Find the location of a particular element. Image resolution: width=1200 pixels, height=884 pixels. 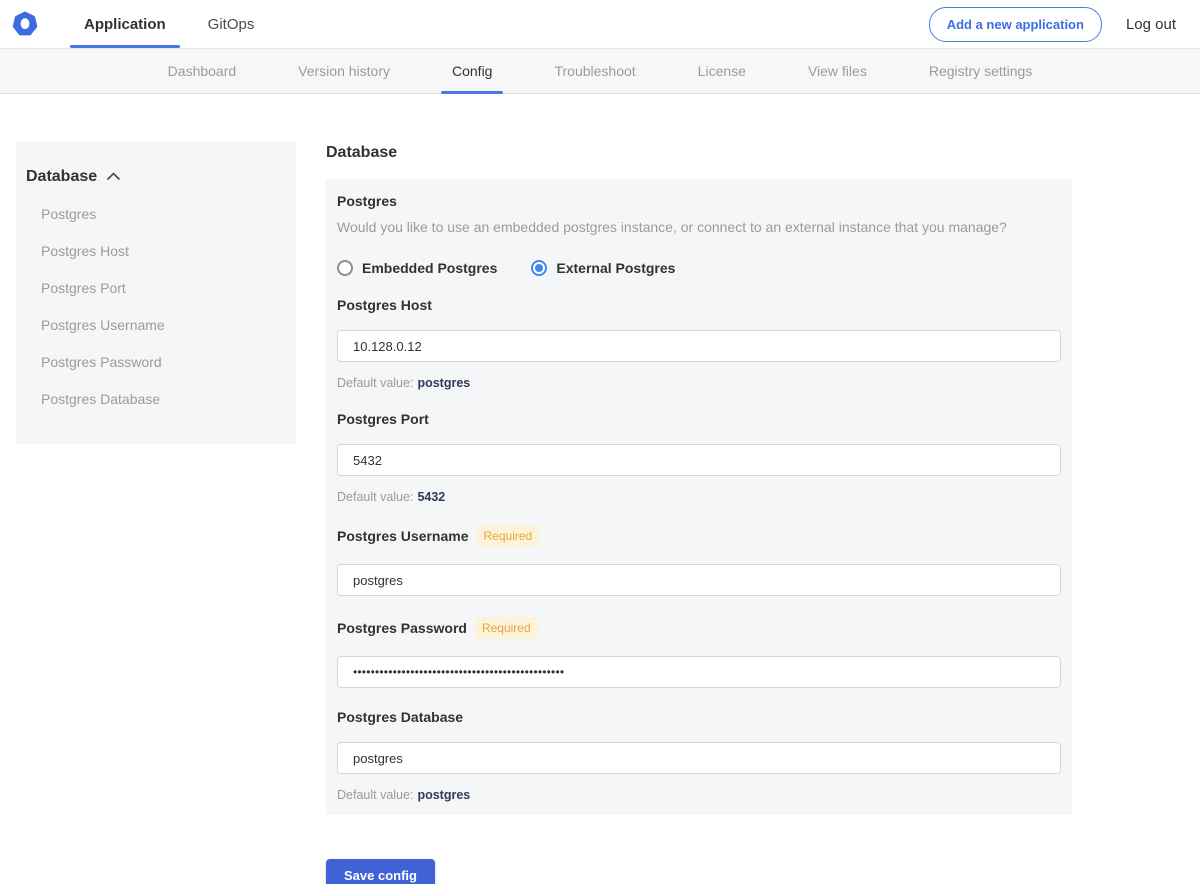

subnav-tab-troubleshoot: Troubleshoot is located at coordinates (594, 71).